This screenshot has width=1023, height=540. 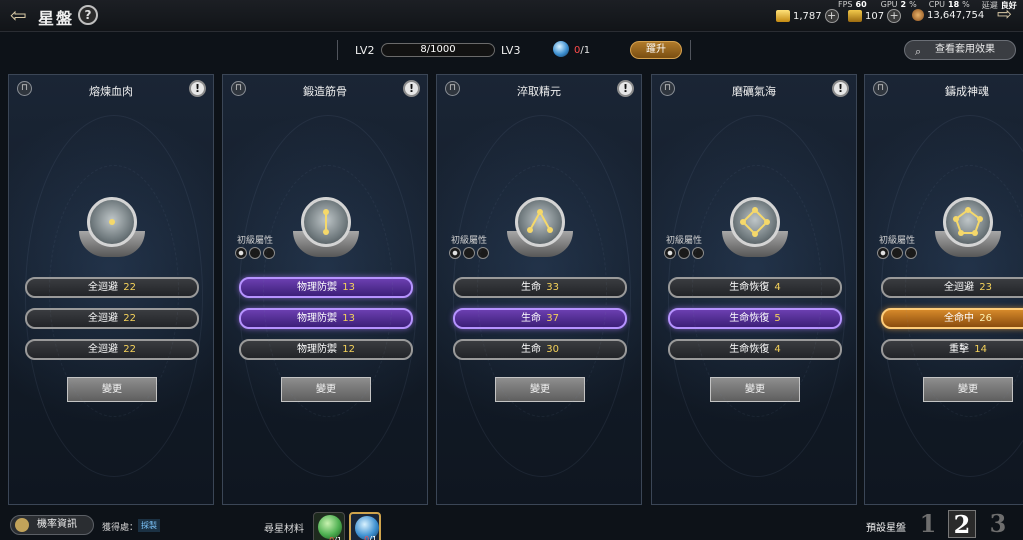 I want to click on stat-name: 重擊, so click(x=959, y=349).